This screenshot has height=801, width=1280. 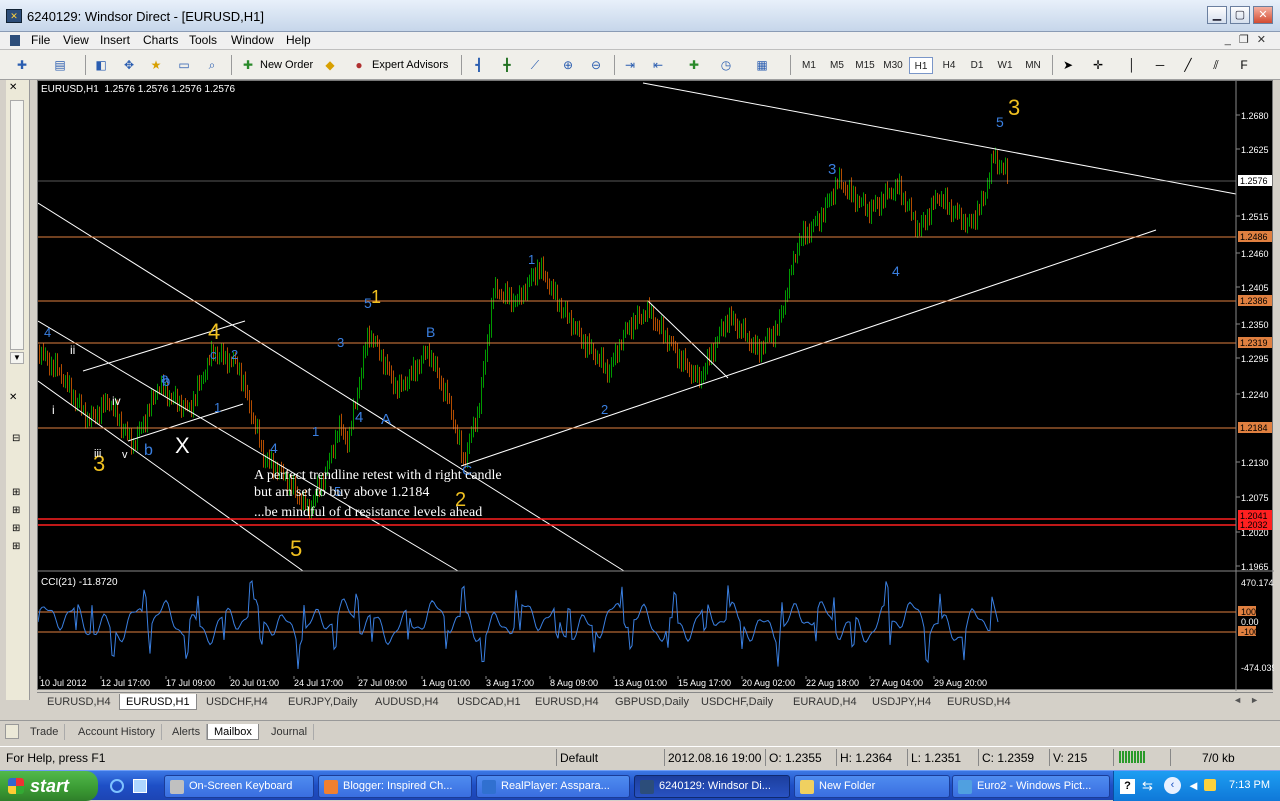 What do you see at coordinates (1250, 622) in the screenshot?
I see `cci-tick-label: 0.00` at bounding box center [1250, 622].